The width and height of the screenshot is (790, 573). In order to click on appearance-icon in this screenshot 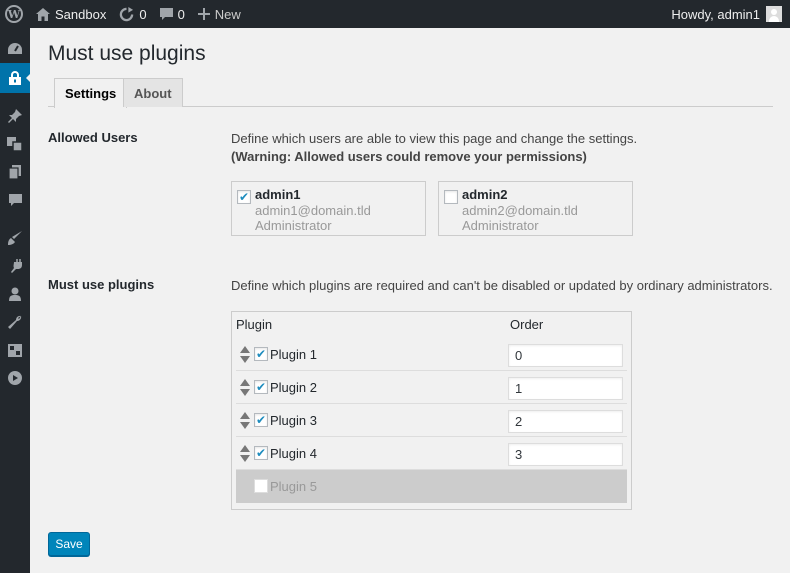, I will do `click(15, 238)`.